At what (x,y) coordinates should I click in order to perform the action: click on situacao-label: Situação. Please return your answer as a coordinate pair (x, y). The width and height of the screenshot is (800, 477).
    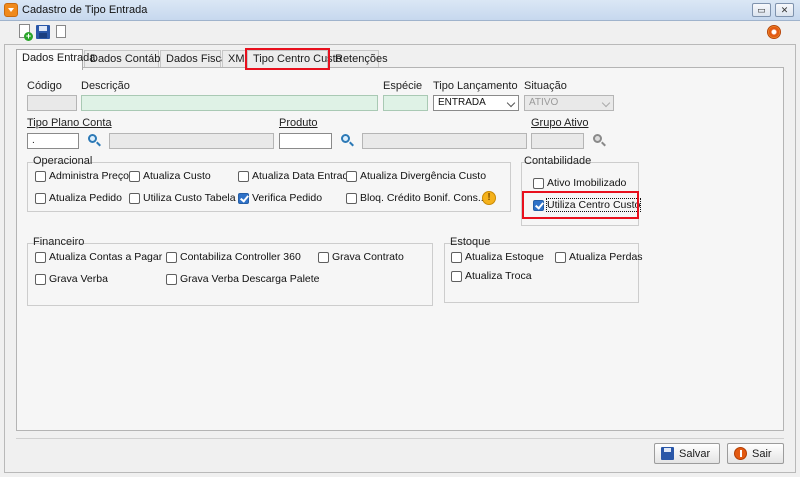
    Looking at the image, I should click on (545, 86).